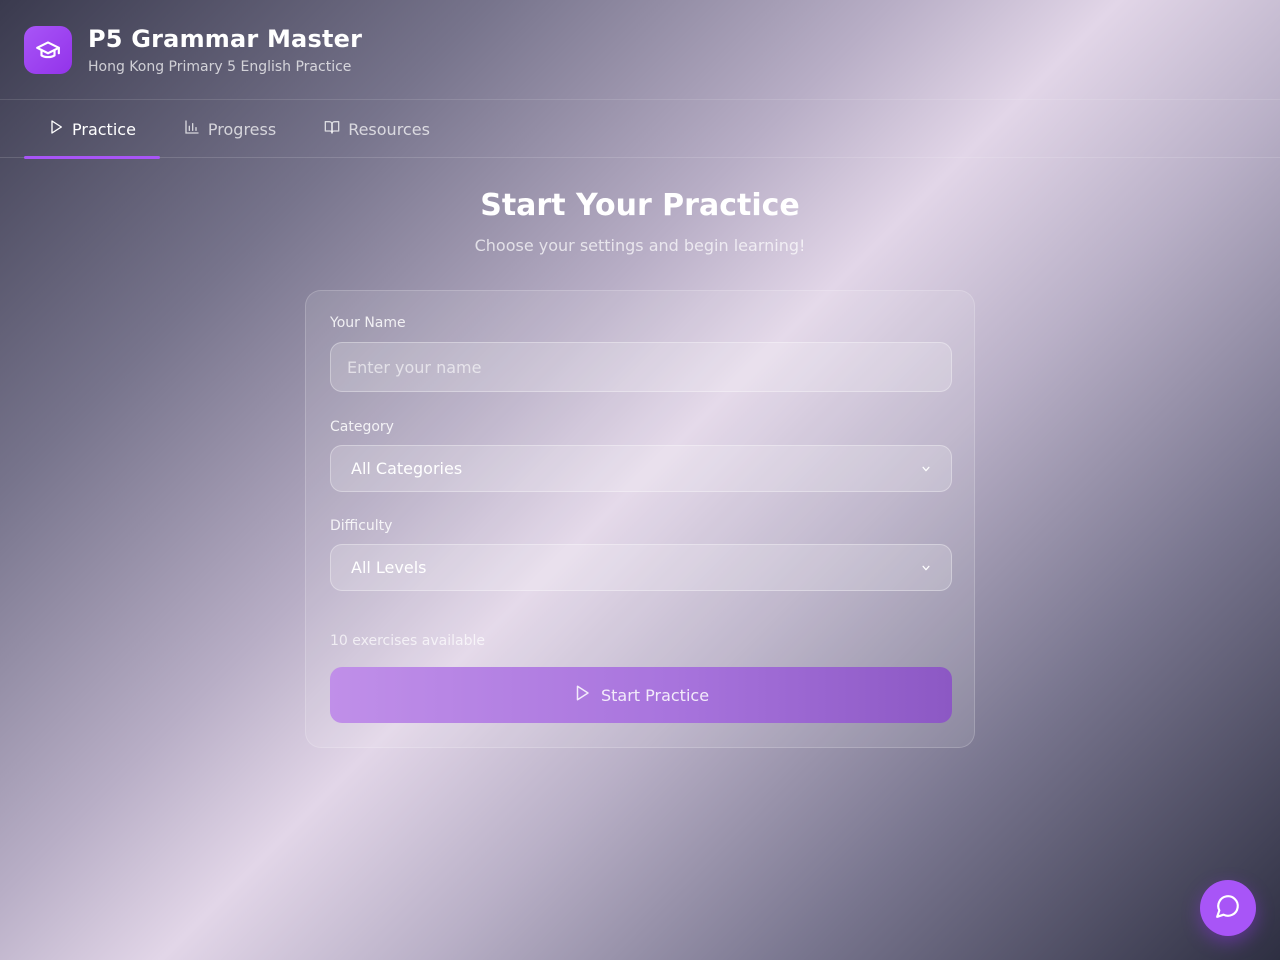  I want to click on start-practice-button: Start Practice, so click(641, 695).